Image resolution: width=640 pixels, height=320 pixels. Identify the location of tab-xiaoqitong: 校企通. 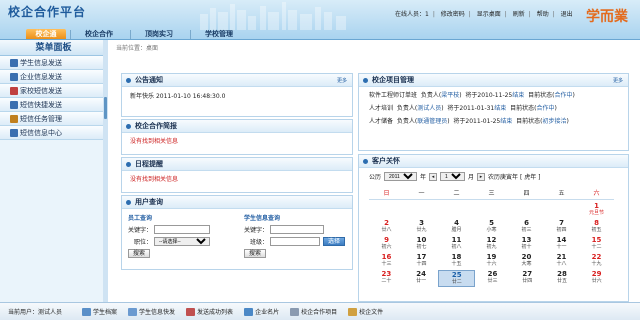
(46, 34).